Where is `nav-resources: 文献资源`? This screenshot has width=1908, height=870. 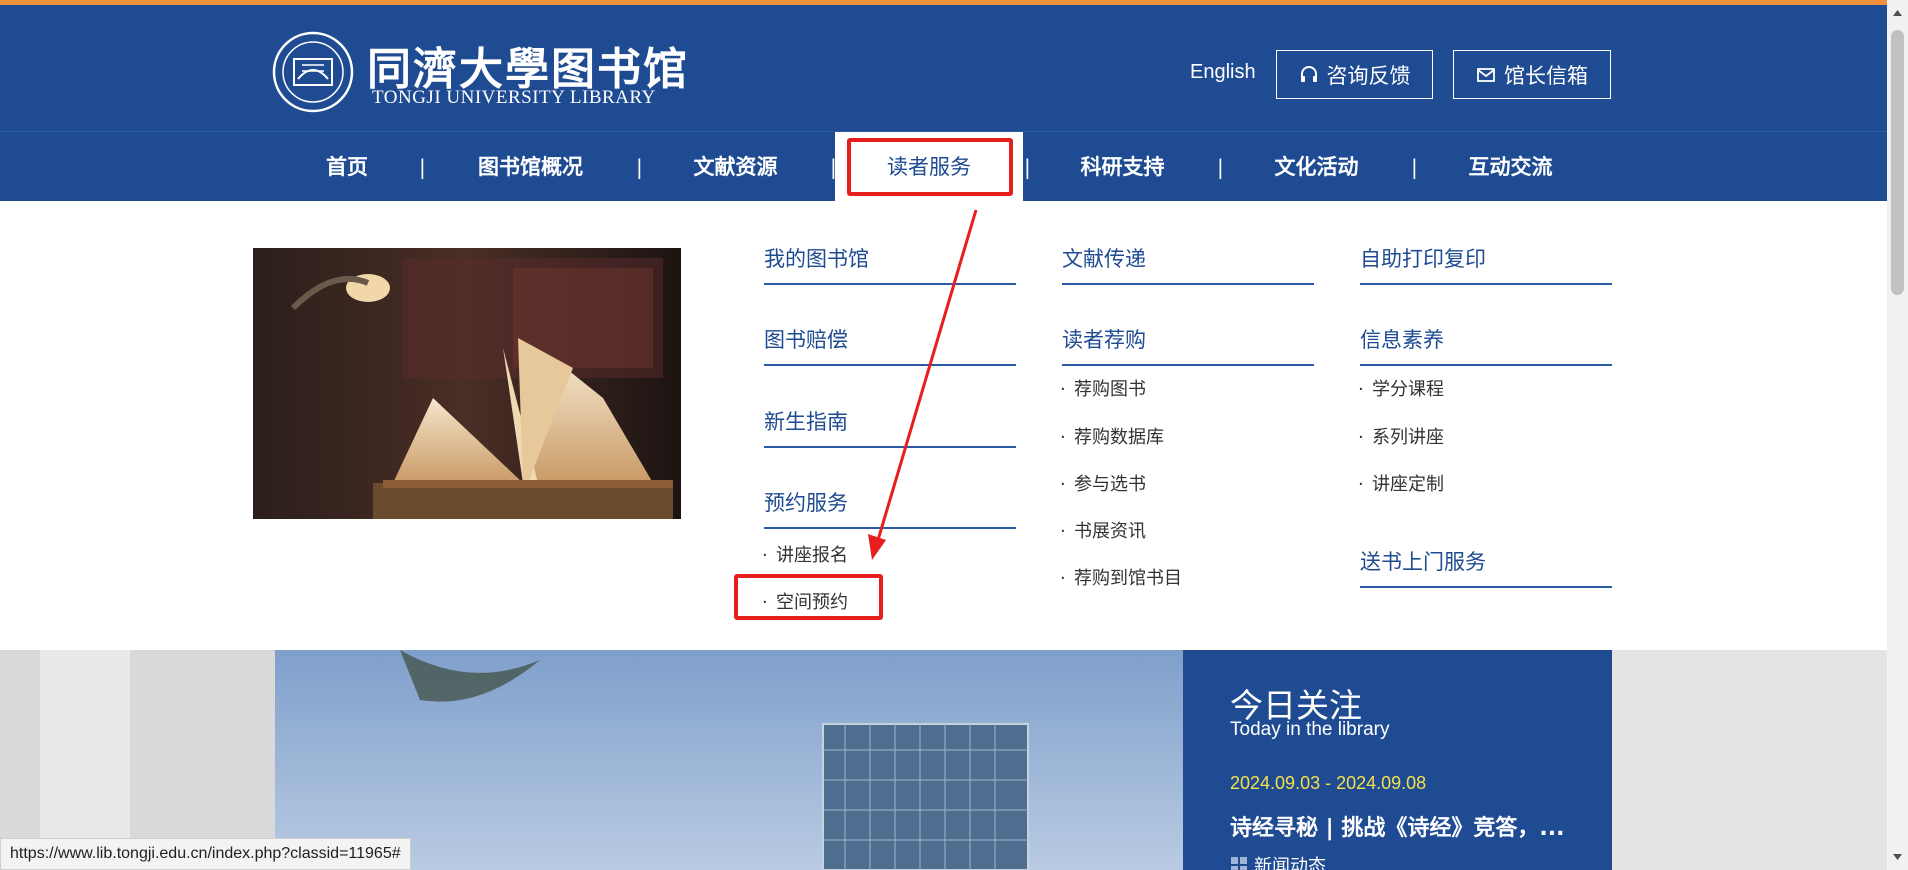 nav-resources: 文献资源 is located at coordinates (735, 167).